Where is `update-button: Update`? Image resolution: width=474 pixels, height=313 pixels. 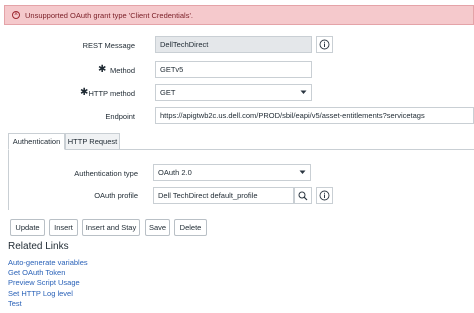
update-button: Update is located at coordinates (27, 227).